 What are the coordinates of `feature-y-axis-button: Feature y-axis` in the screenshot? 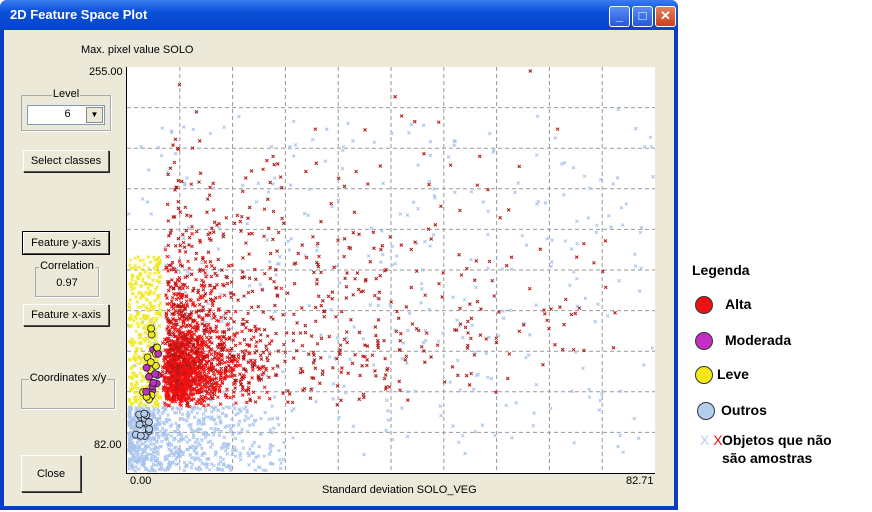 It's located at (66, 243).